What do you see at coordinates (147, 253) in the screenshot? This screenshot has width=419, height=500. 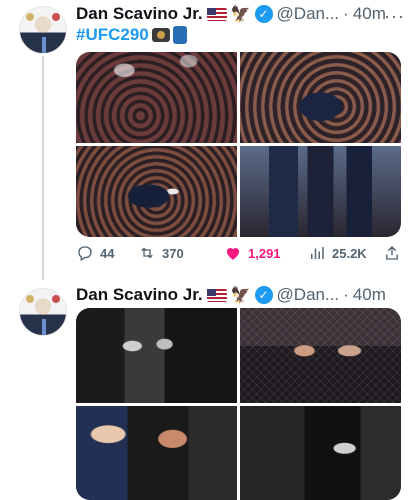 I see `retweet-icon` at bounding box center [147, 253].